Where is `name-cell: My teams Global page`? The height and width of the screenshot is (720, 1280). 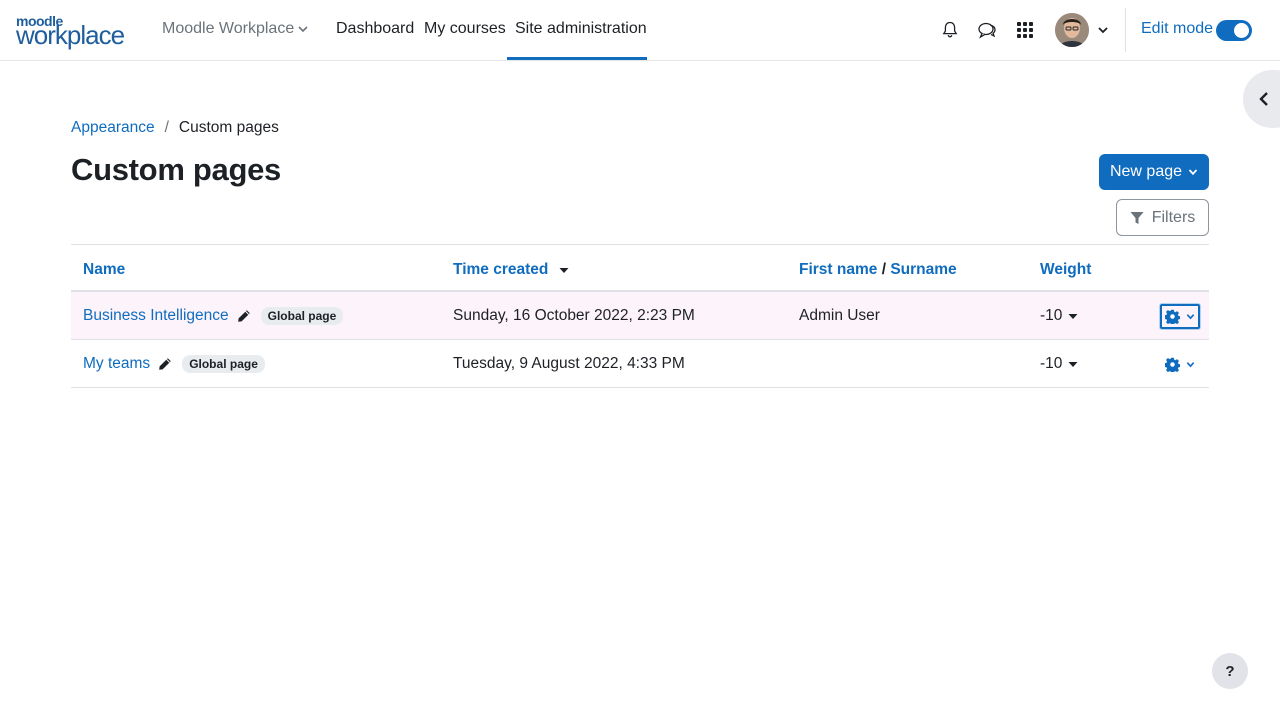 name-cell: My teams Global page is located at coordinates (174, 364).